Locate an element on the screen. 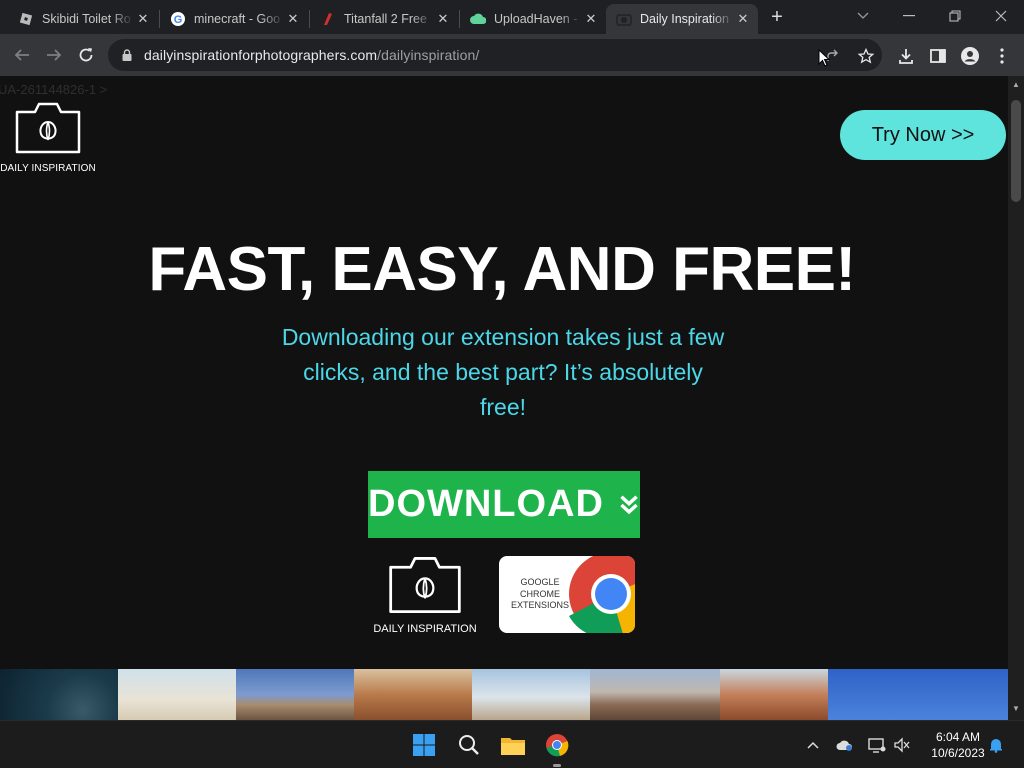 The height and width of the screenshot is (768, 1024). tab-title: Skibidi Toilet Ro is located at coordinates (86, 19).